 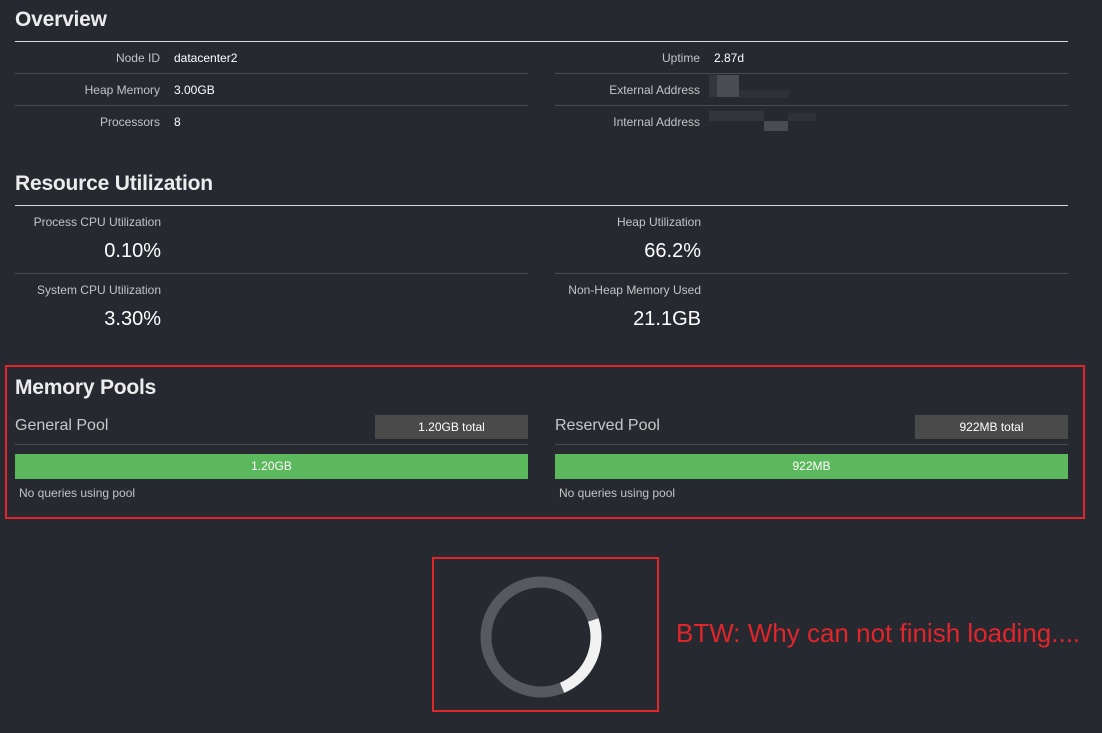 What do you see at coordinates (656, 122) in the screenshot?
I see `internal-address-label: Internal Address` at bounding box center [656, 122].